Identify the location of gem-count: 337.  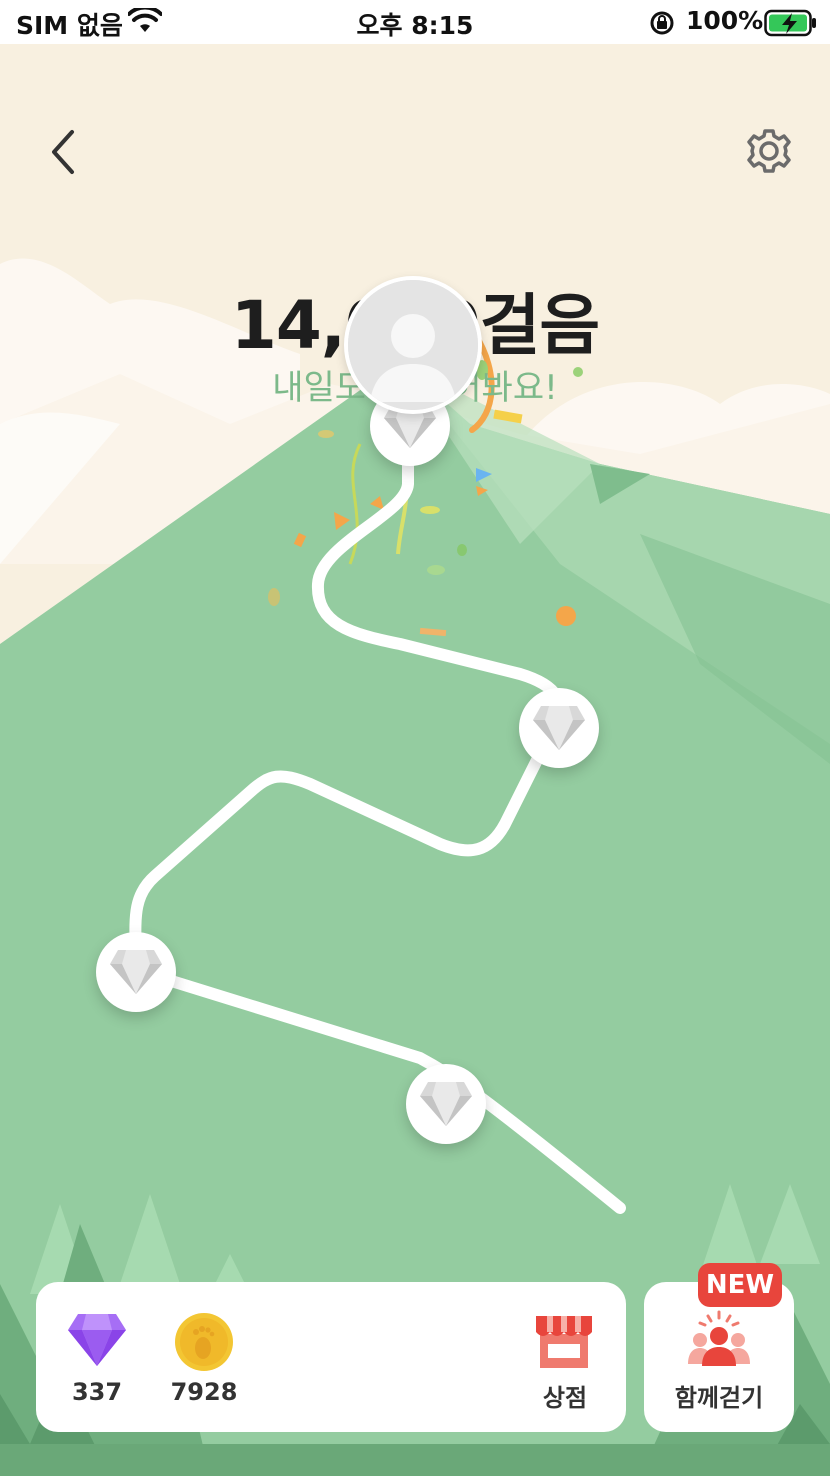
(97, 1392).